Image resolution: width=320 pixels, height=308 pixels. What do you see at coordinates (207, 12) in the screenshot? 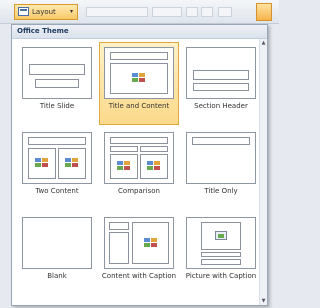
I see `shrink-font-button` at bounding box center [207, 12].